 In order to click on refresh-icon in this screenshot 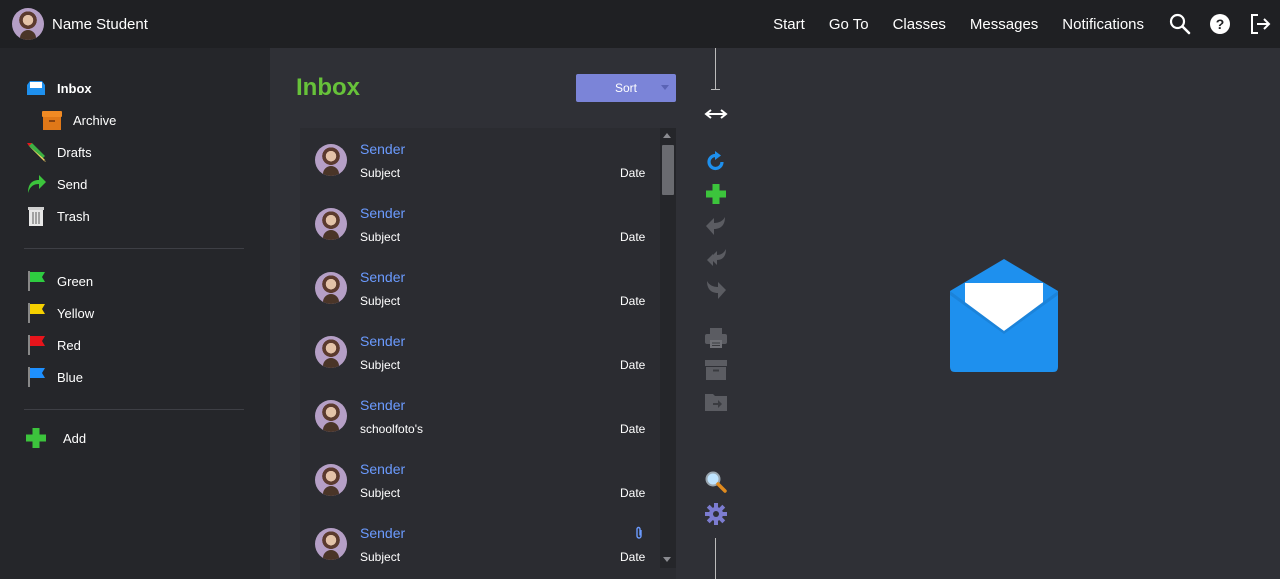, I will do `click(716, 162)`.